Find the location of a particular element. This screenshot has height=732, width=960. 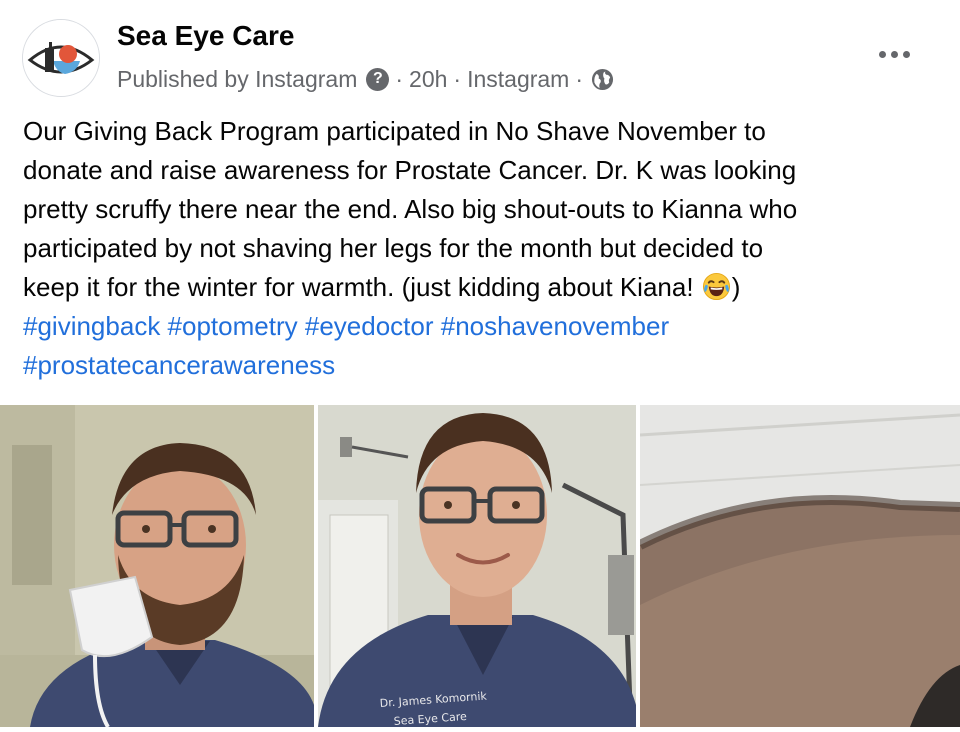

hashtag-line: #prostatecancerawareness is located at coordinates (483, 365).